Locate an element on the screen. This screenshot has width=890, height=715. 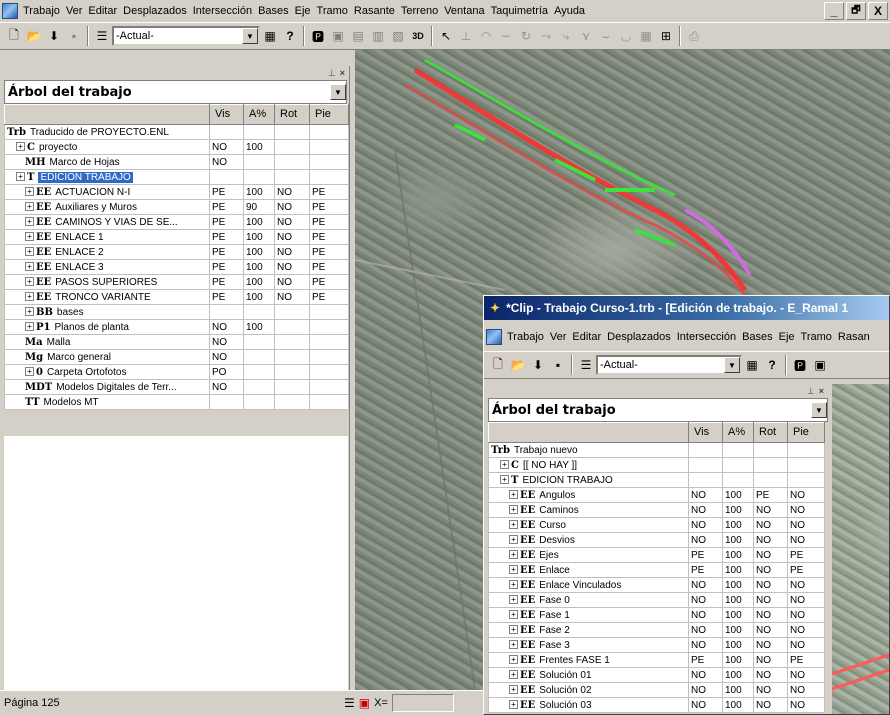
column-header: Vis is located at coordinates (705, 432).